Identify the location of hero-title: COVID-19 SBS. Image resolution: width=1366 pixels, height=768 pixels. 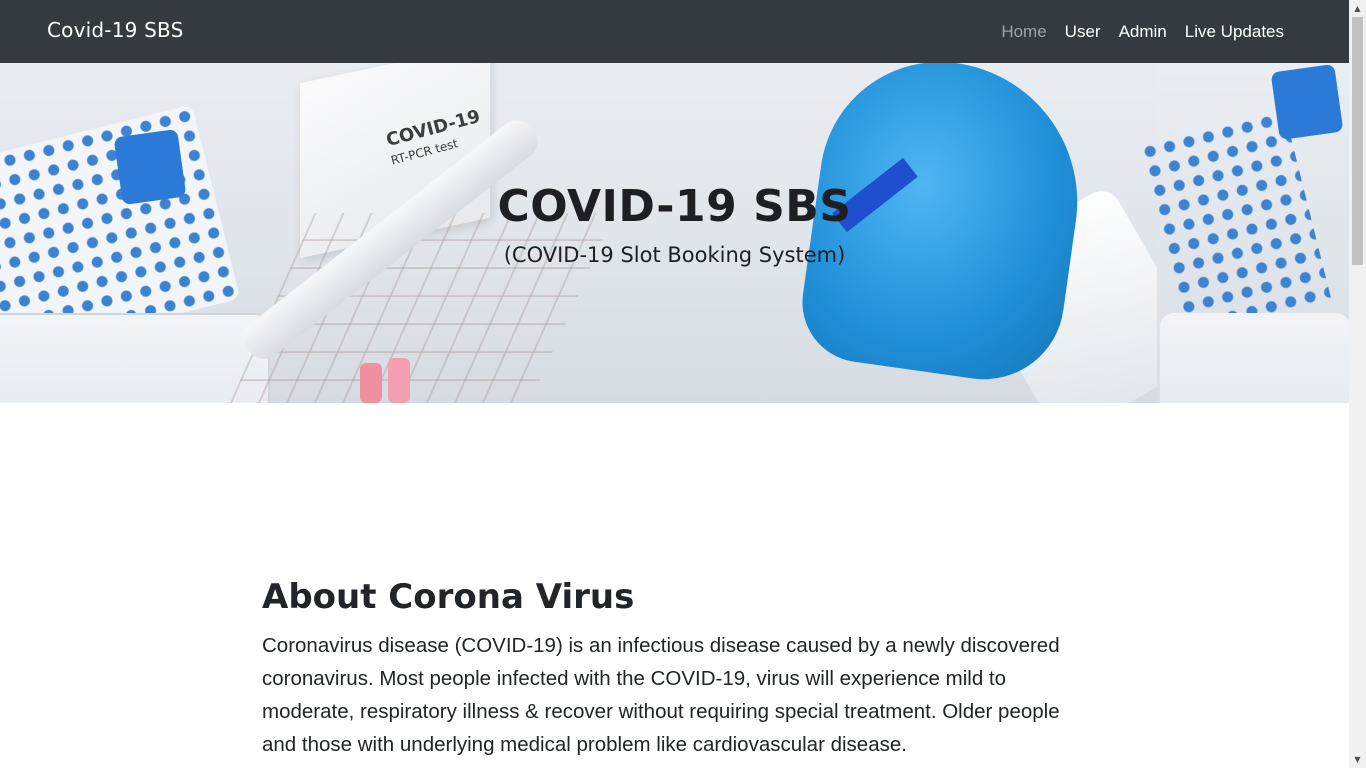
(674, 206).